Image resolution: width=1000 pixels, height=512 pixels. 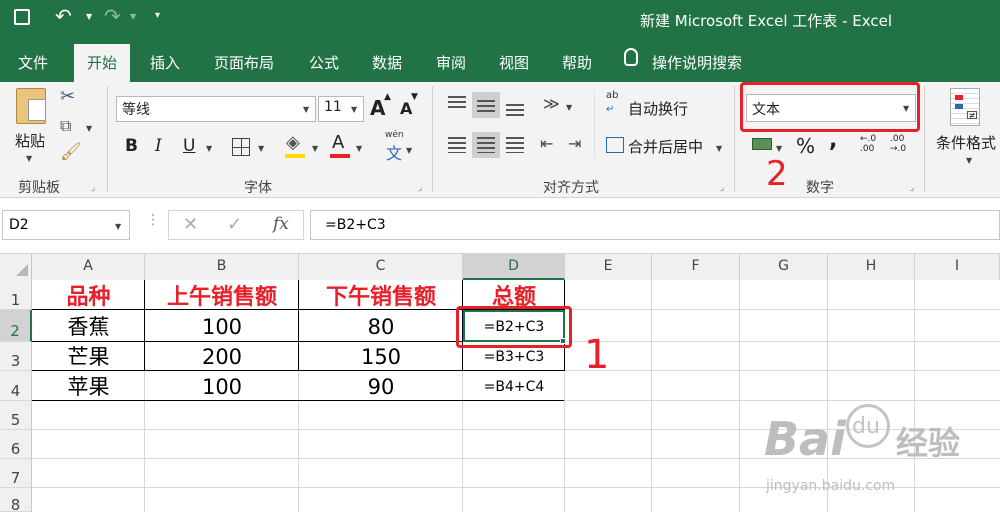 I want to click on phonetic-dropdown-icon: ▼, so click(x=409, y=150).